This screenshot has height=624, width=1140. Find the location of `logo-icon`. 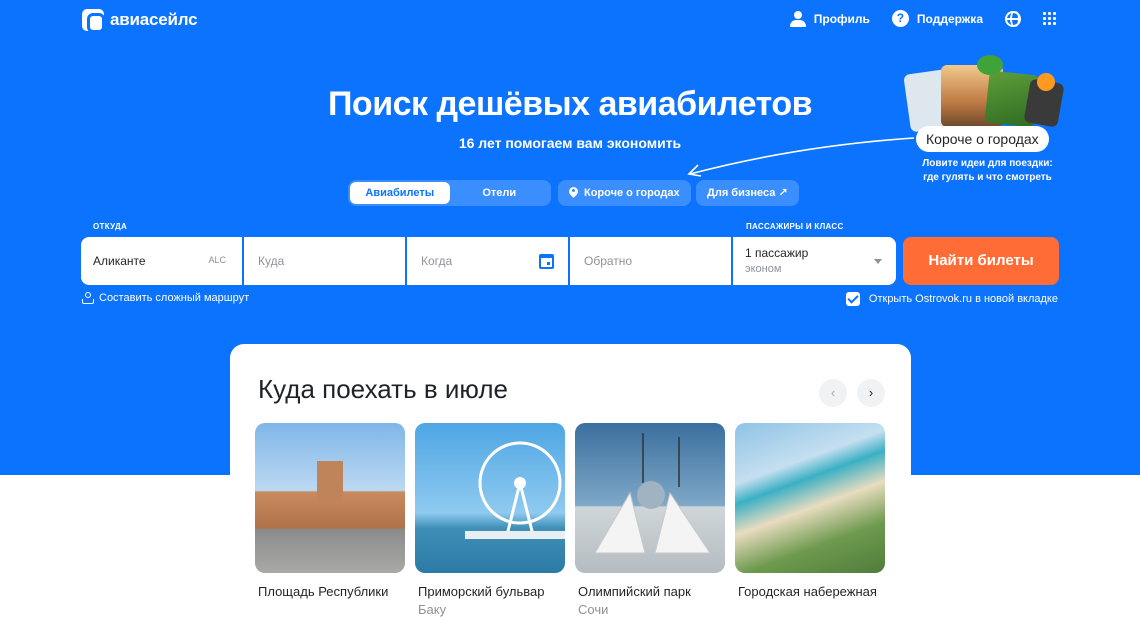

logo-icon is located at coordinates (93, 21).